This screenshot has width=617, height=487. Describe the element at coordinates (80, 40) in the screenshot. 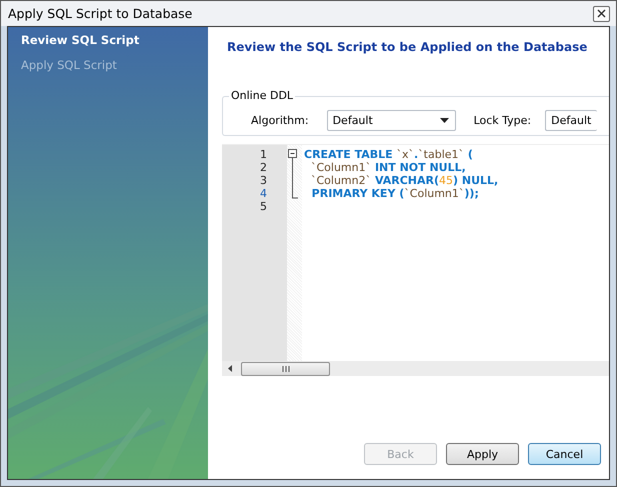

I see `sidebar-item: Review SQL Script` at that location.